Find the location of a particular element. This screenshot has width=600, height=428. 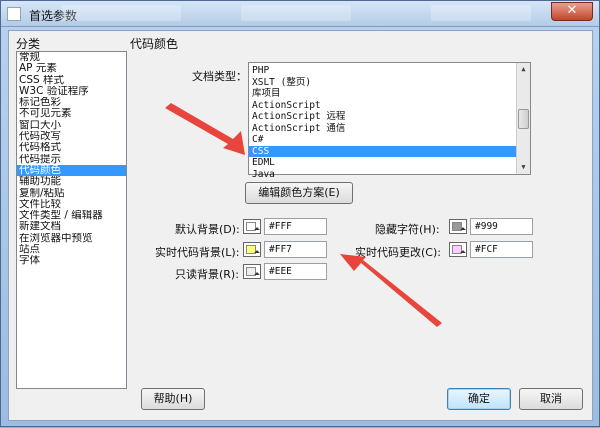

default-bg-input: #FFF is located at coordinates (295, 226).